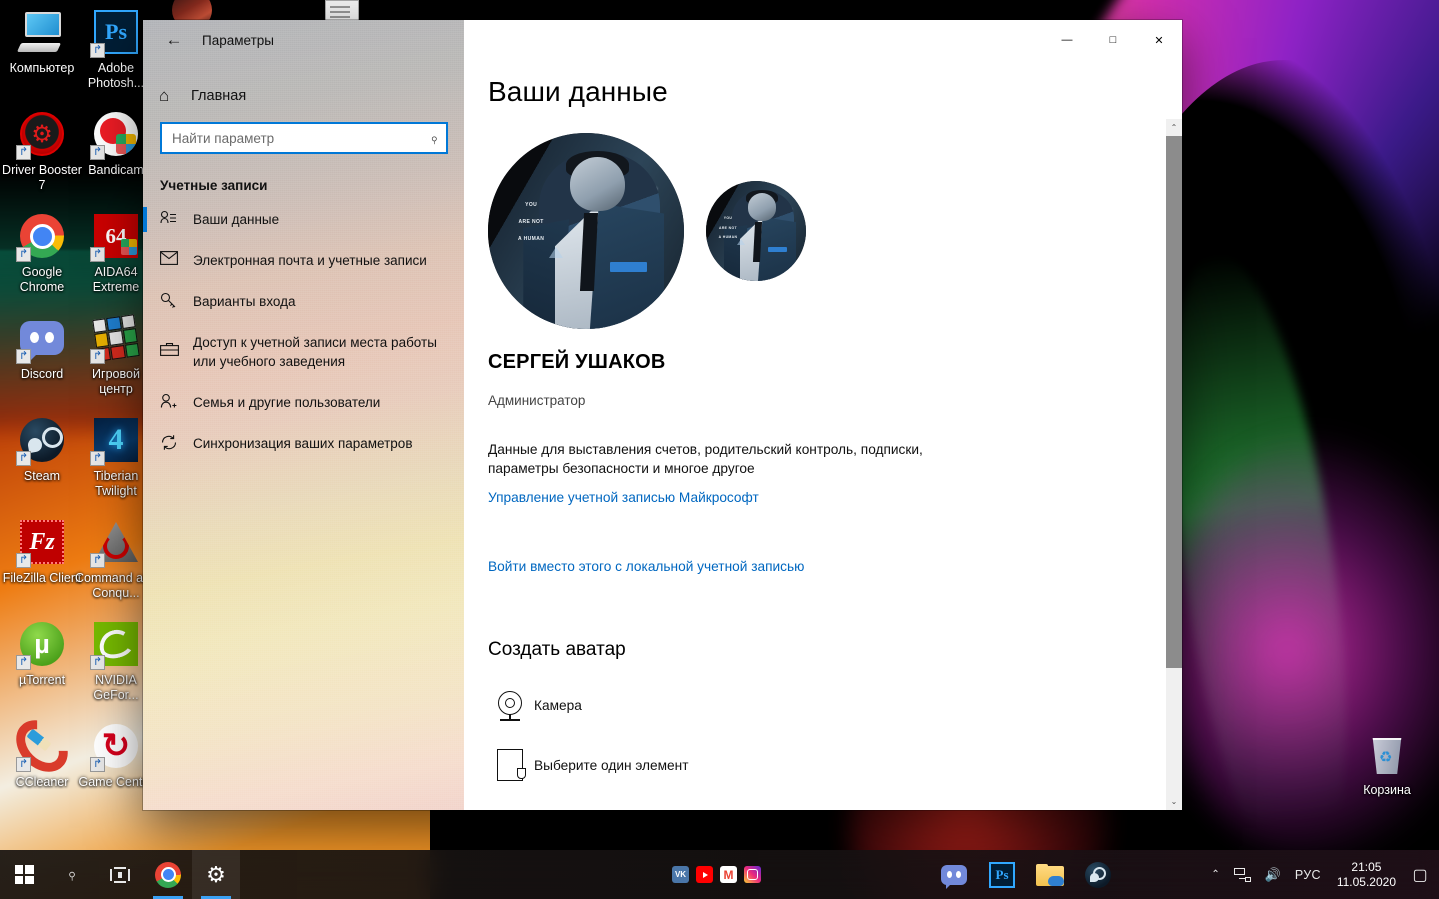 This screenshot has height=899, width=1439. What do you see at coordinates (1387, 764) in the screenshot?
I see `desktop-icon-recycle-bin: ♻ Корзина` at bounding box center [1387, 764].